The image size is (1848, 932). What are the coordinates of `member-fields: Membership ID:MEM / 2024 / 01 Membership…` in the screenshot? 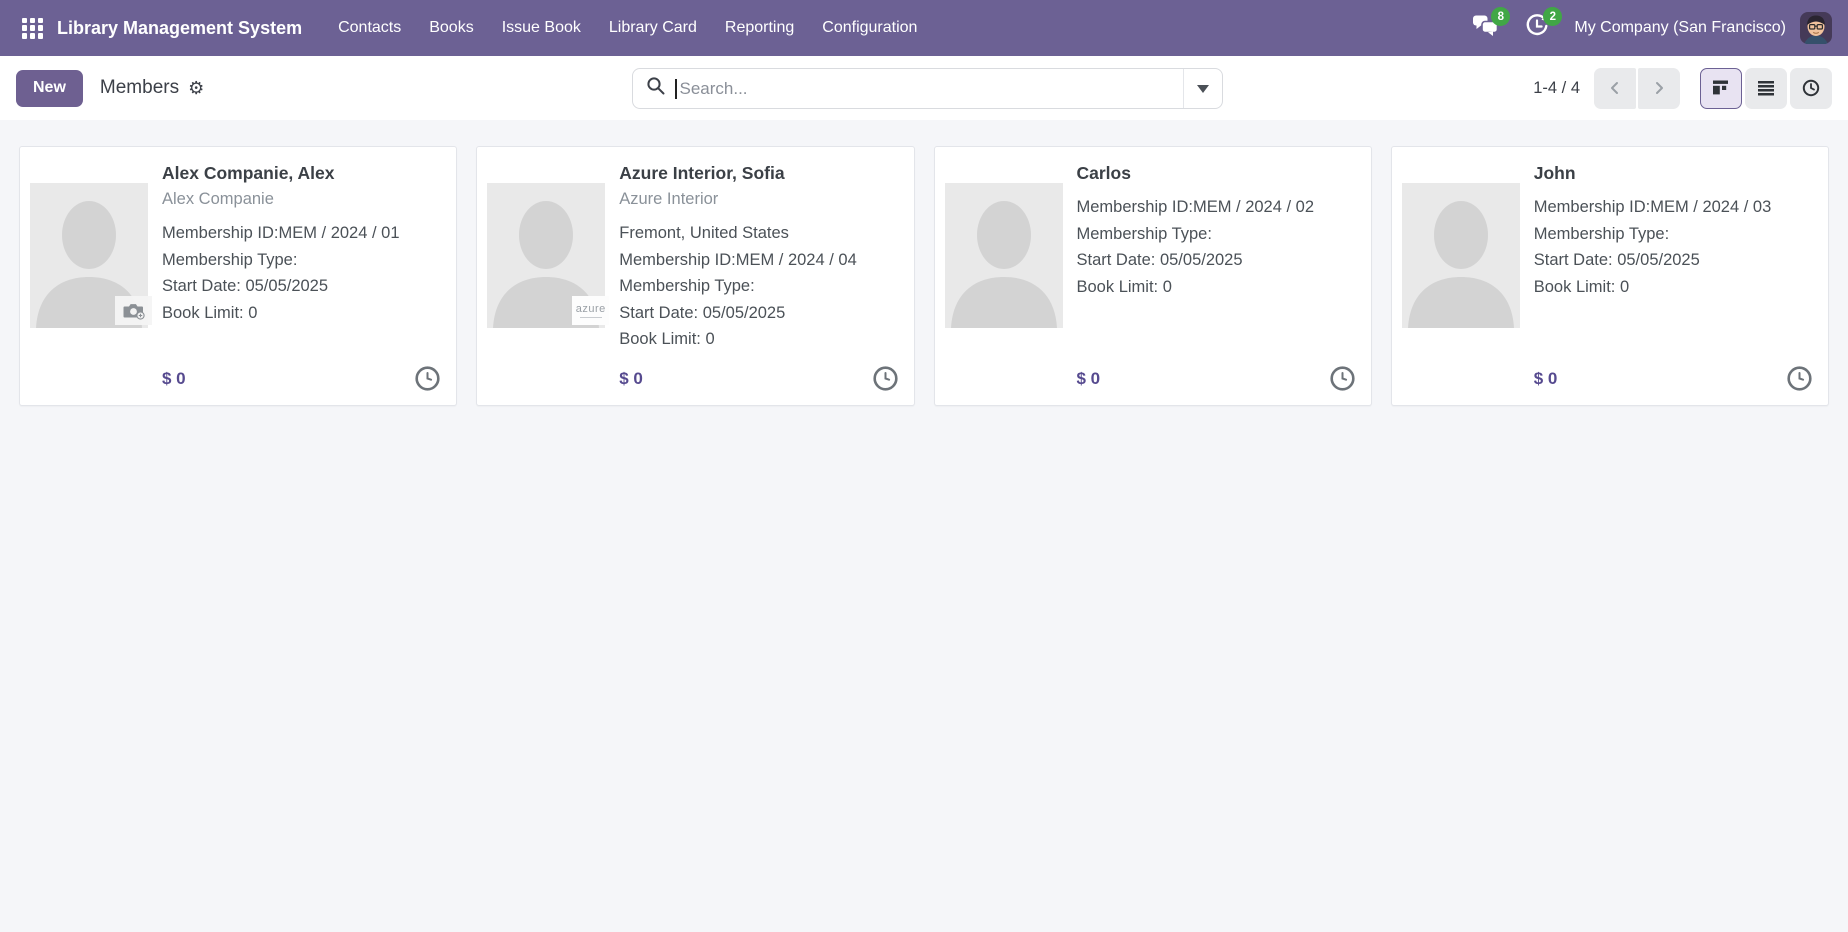 It's located at (303, 273).